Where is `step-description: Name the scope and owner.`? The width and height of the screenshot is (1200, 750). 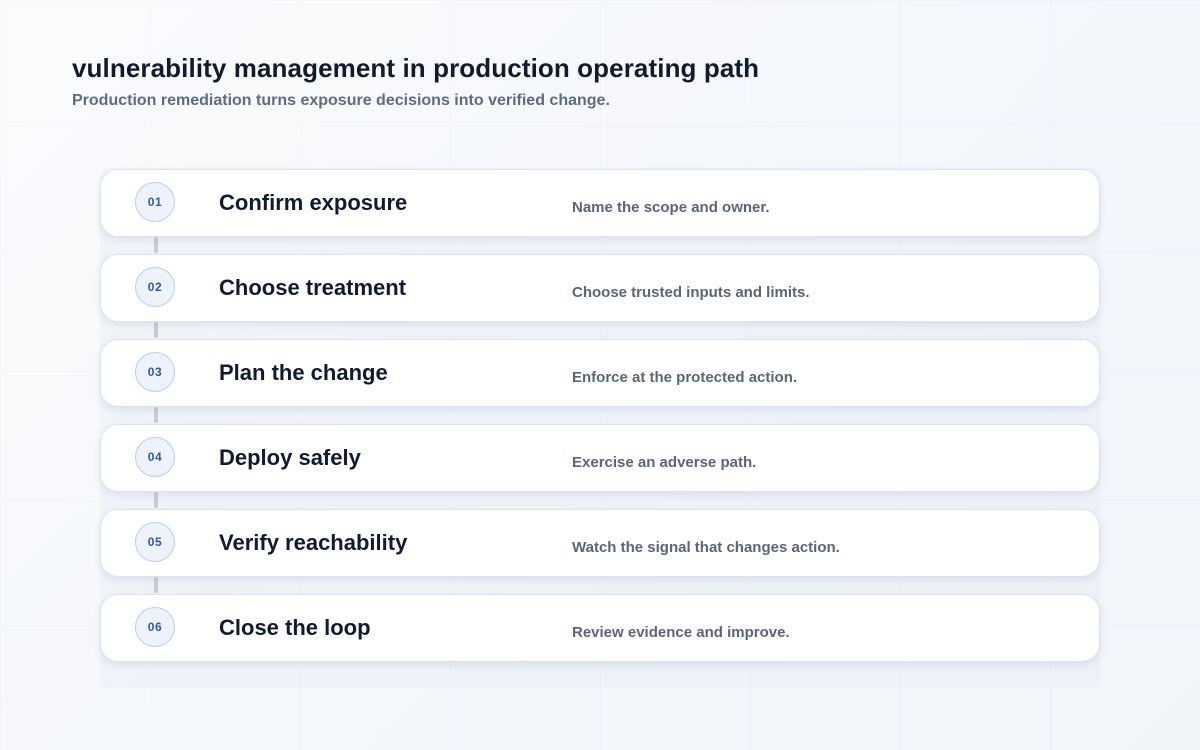
step-description: Name the scope and owner. is located at coordinates (671, 207).